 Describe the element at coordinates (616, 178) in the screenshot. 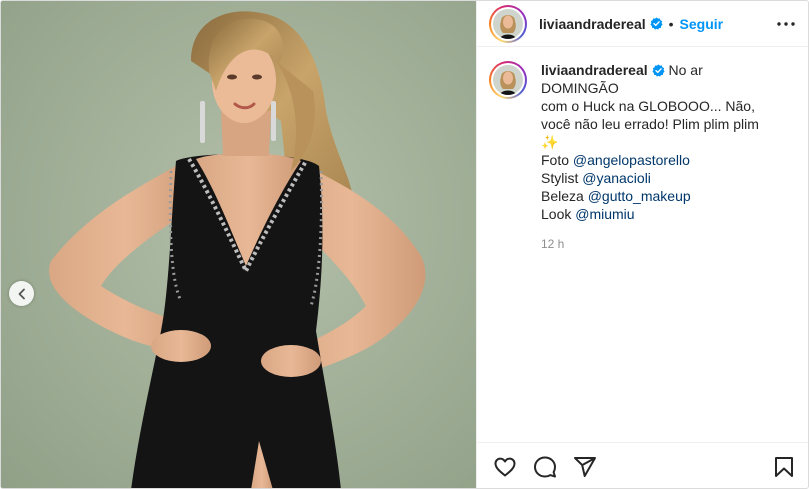

I see `mention-link: @yanacioli` at that location.